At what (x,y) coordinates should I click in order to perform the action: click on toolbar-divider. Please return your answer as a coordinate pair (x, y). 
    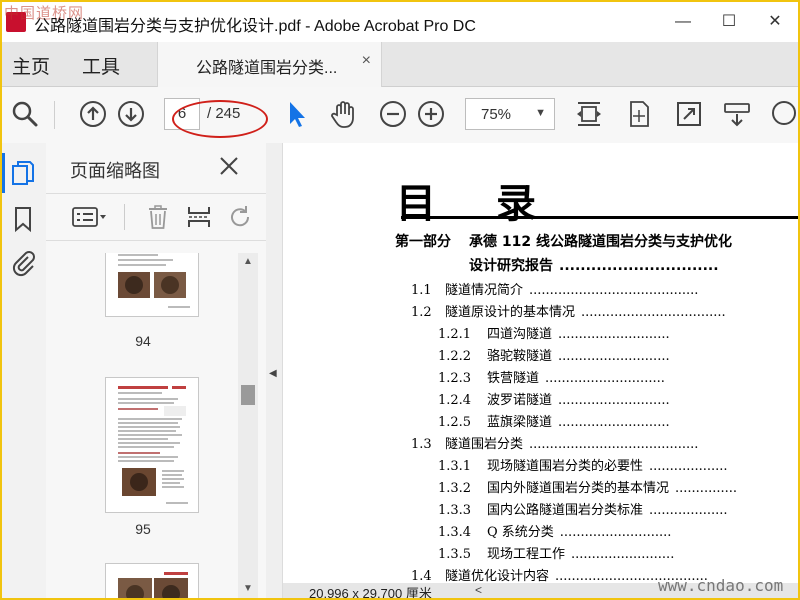
    Looking at the image, I should click on (54, 115).